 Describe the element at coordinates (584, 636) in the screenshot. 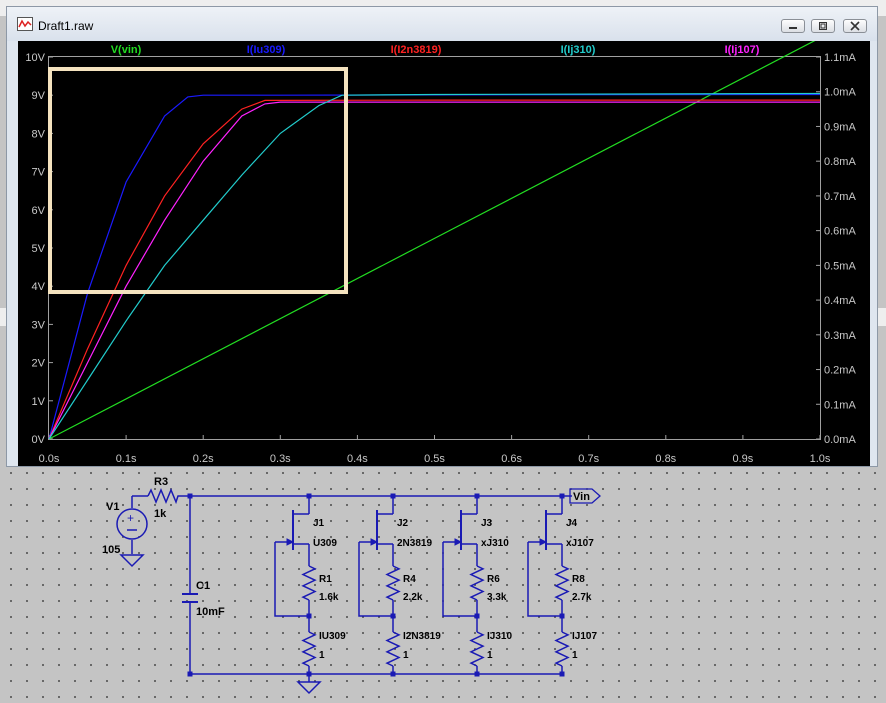

I see `sense-resistor-name: IJ107` at that location.